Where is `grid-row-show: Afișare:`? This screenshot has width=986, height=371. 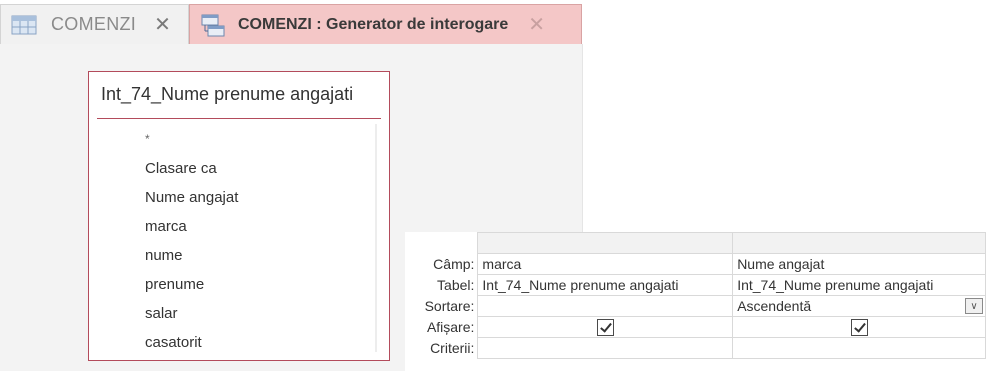
grid-row-show: Afișare: is located at coordinates (695, 327).